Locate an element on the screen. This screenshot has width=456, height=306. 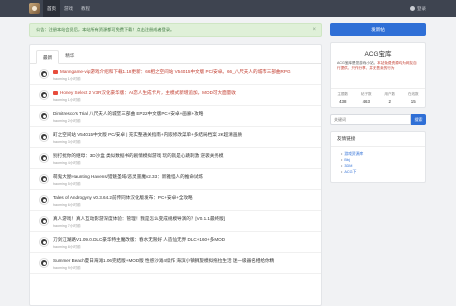
user-icon is located at coordinates (412, 8).